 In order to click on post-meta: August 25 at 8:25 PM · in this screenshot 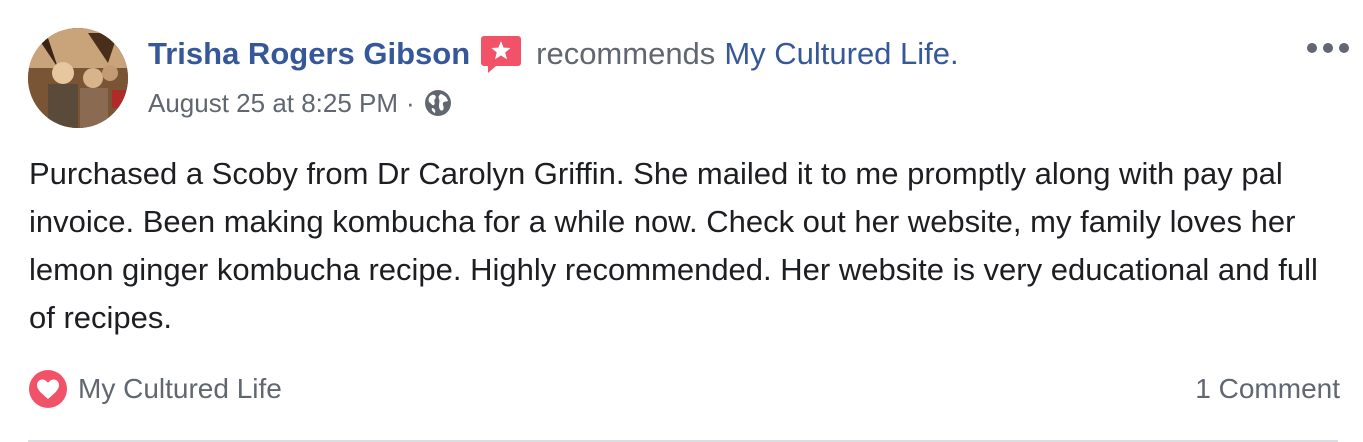, I will do `click(300, 103)`.